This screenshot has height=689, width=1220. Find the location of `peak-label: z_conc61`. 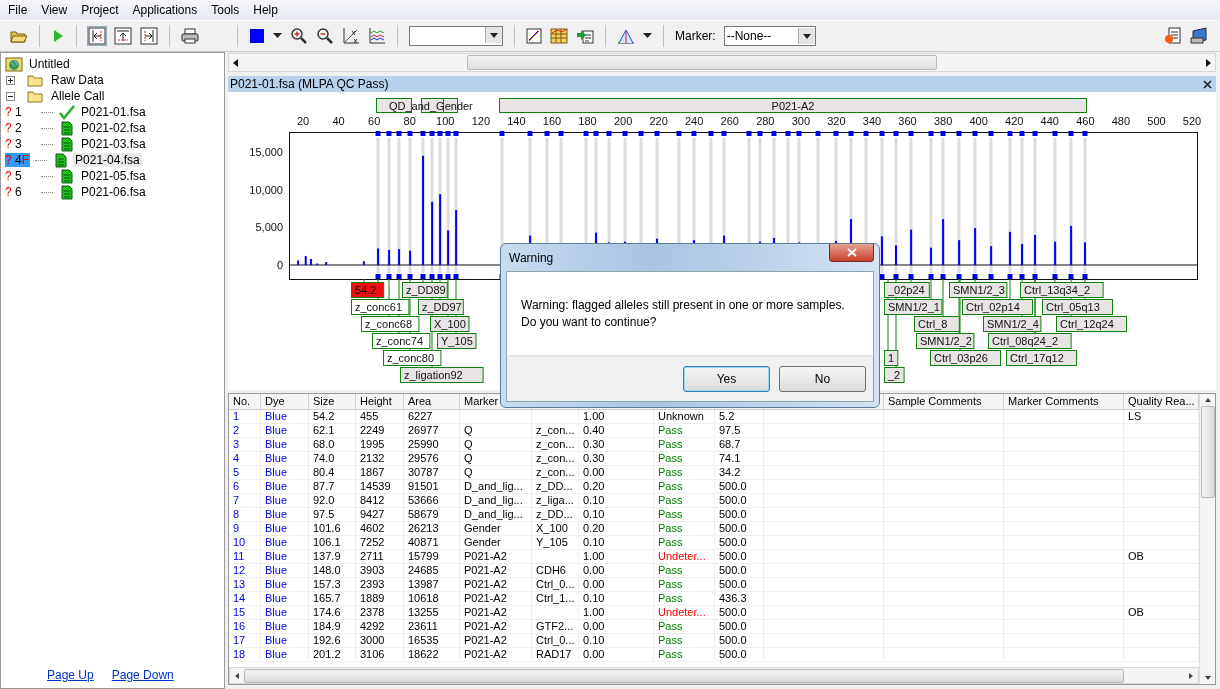

peak-label: z_conc61 is located at coordinates (380, 307).